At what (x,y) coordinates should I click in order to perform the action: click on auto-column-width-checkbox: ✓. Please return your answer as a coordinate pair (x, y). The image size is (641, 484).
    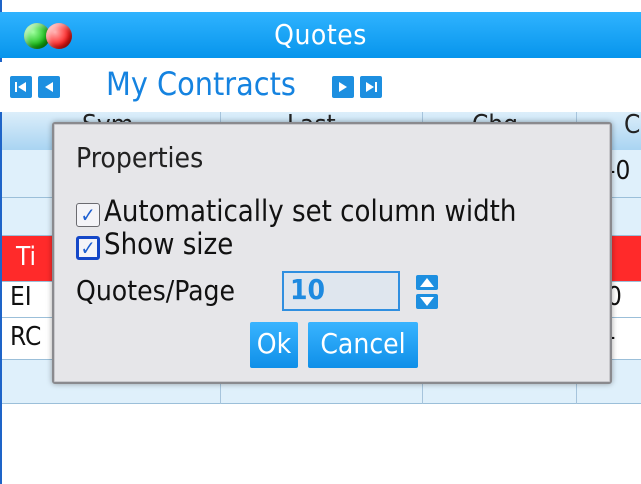
    Looking at the image, I should click on (88, 215).